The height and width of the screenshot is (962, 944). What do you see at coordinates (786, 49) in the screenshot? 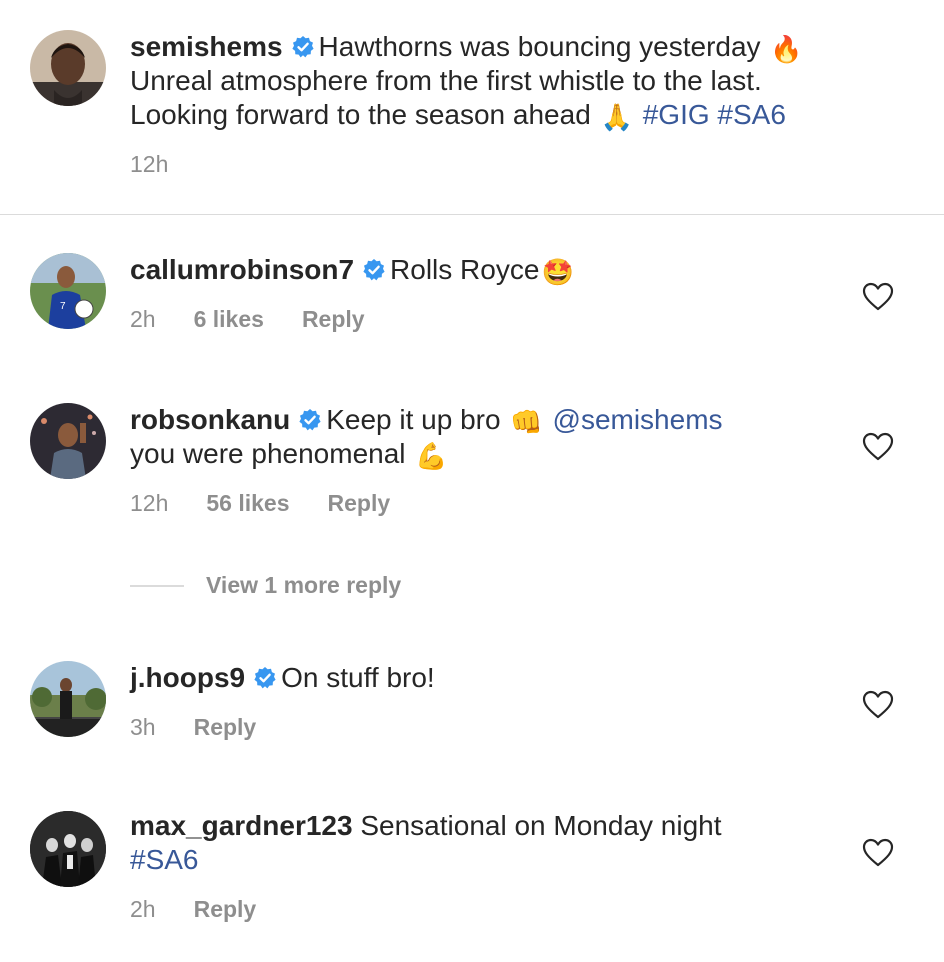
I see `fire-emoji: 🔥` at bounding box center [786, 49].